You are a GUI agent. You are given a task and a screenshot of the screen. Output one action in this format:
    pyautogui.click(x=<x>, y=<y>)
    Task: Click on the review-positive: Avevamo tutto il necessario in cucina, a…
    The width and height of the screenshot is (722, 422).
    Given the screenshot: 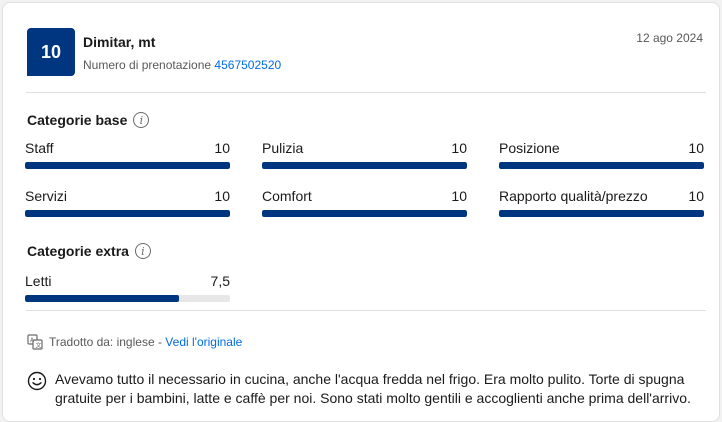 What is the action you would take?
    pyautogui.click(x=367, y=389)
    